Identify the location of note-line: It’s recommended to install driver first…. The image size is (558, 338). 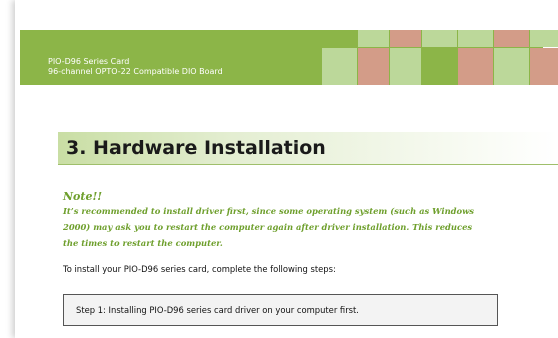
(269, 211).